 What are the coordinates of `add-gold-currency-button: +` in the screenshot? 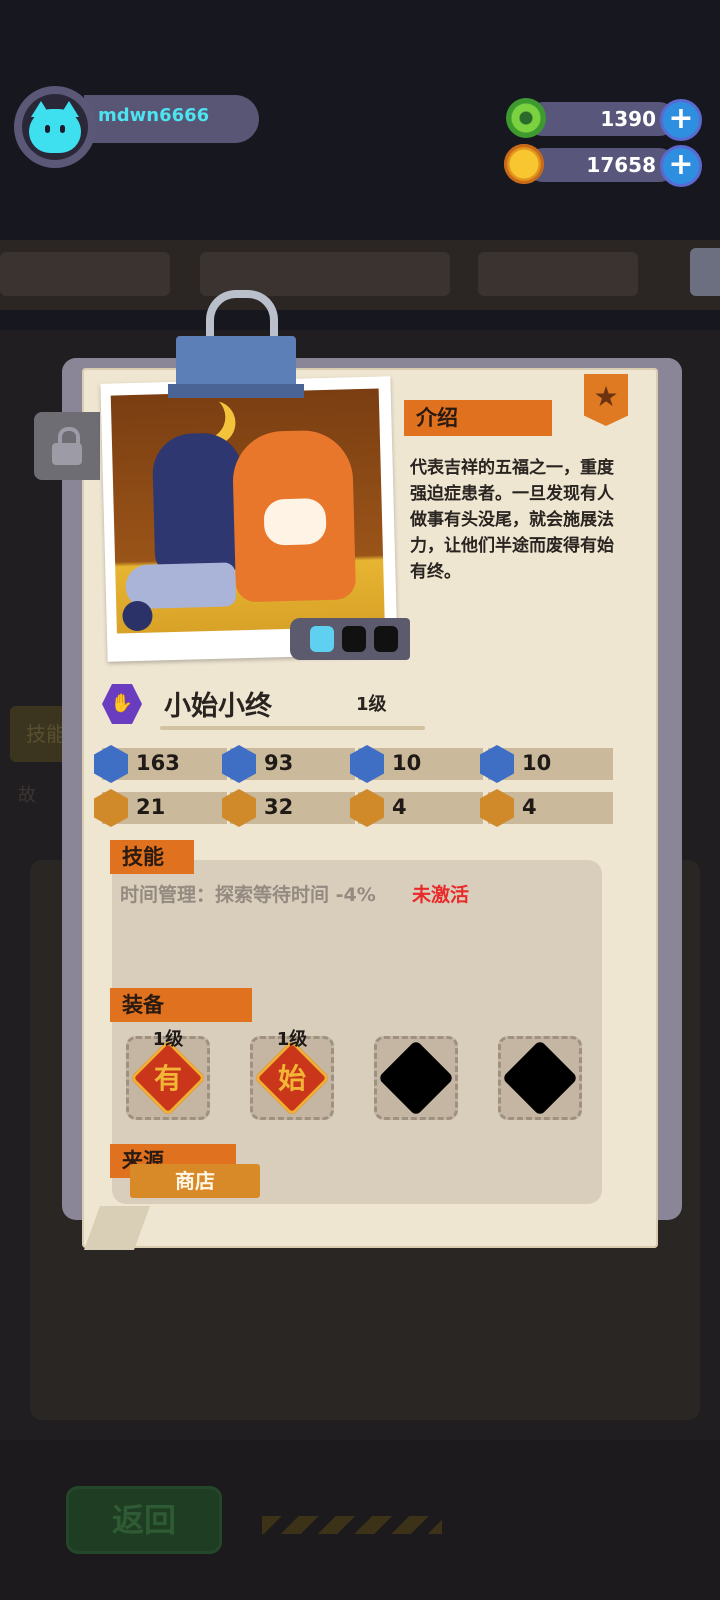 It's located at (681, 166).